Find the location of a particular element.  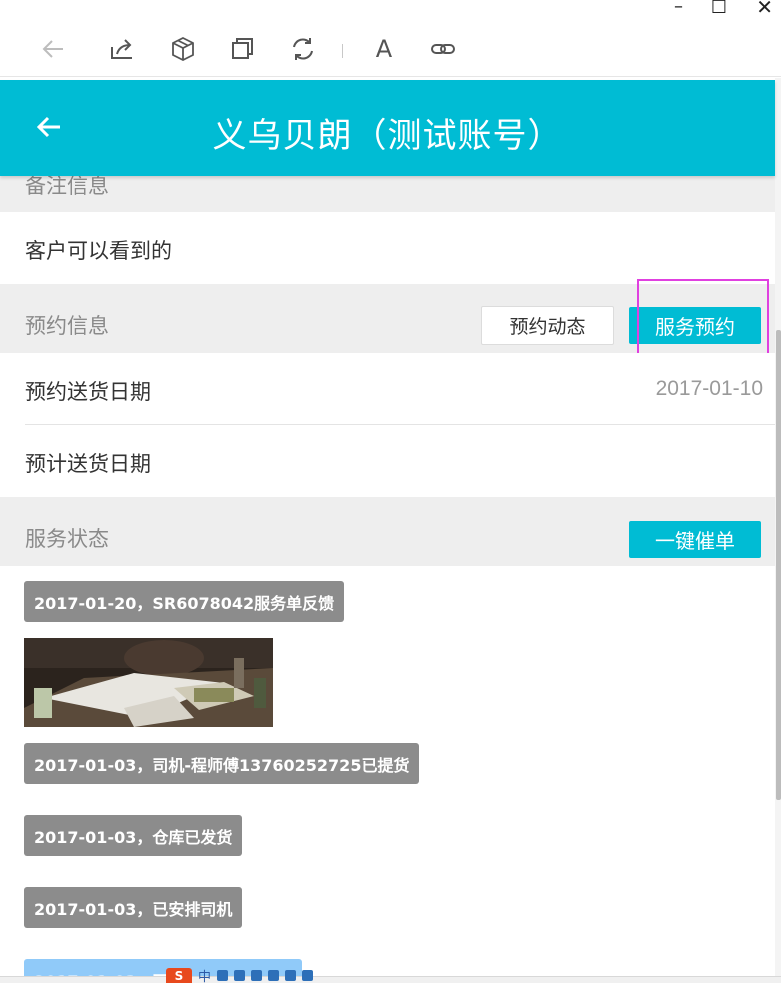

app-header: 义乌贝朗（测试账号） is located at coordinates (387, 128).